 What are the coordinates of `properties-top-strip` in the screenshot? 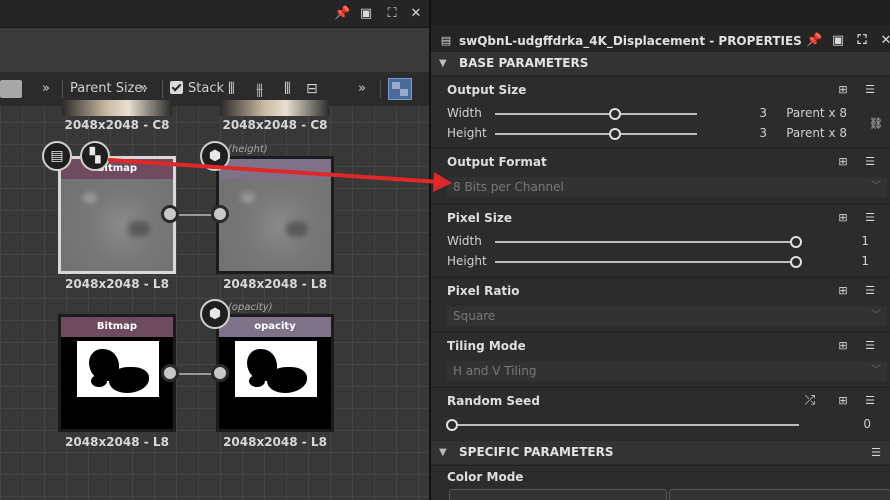 It's located at (660, 13).